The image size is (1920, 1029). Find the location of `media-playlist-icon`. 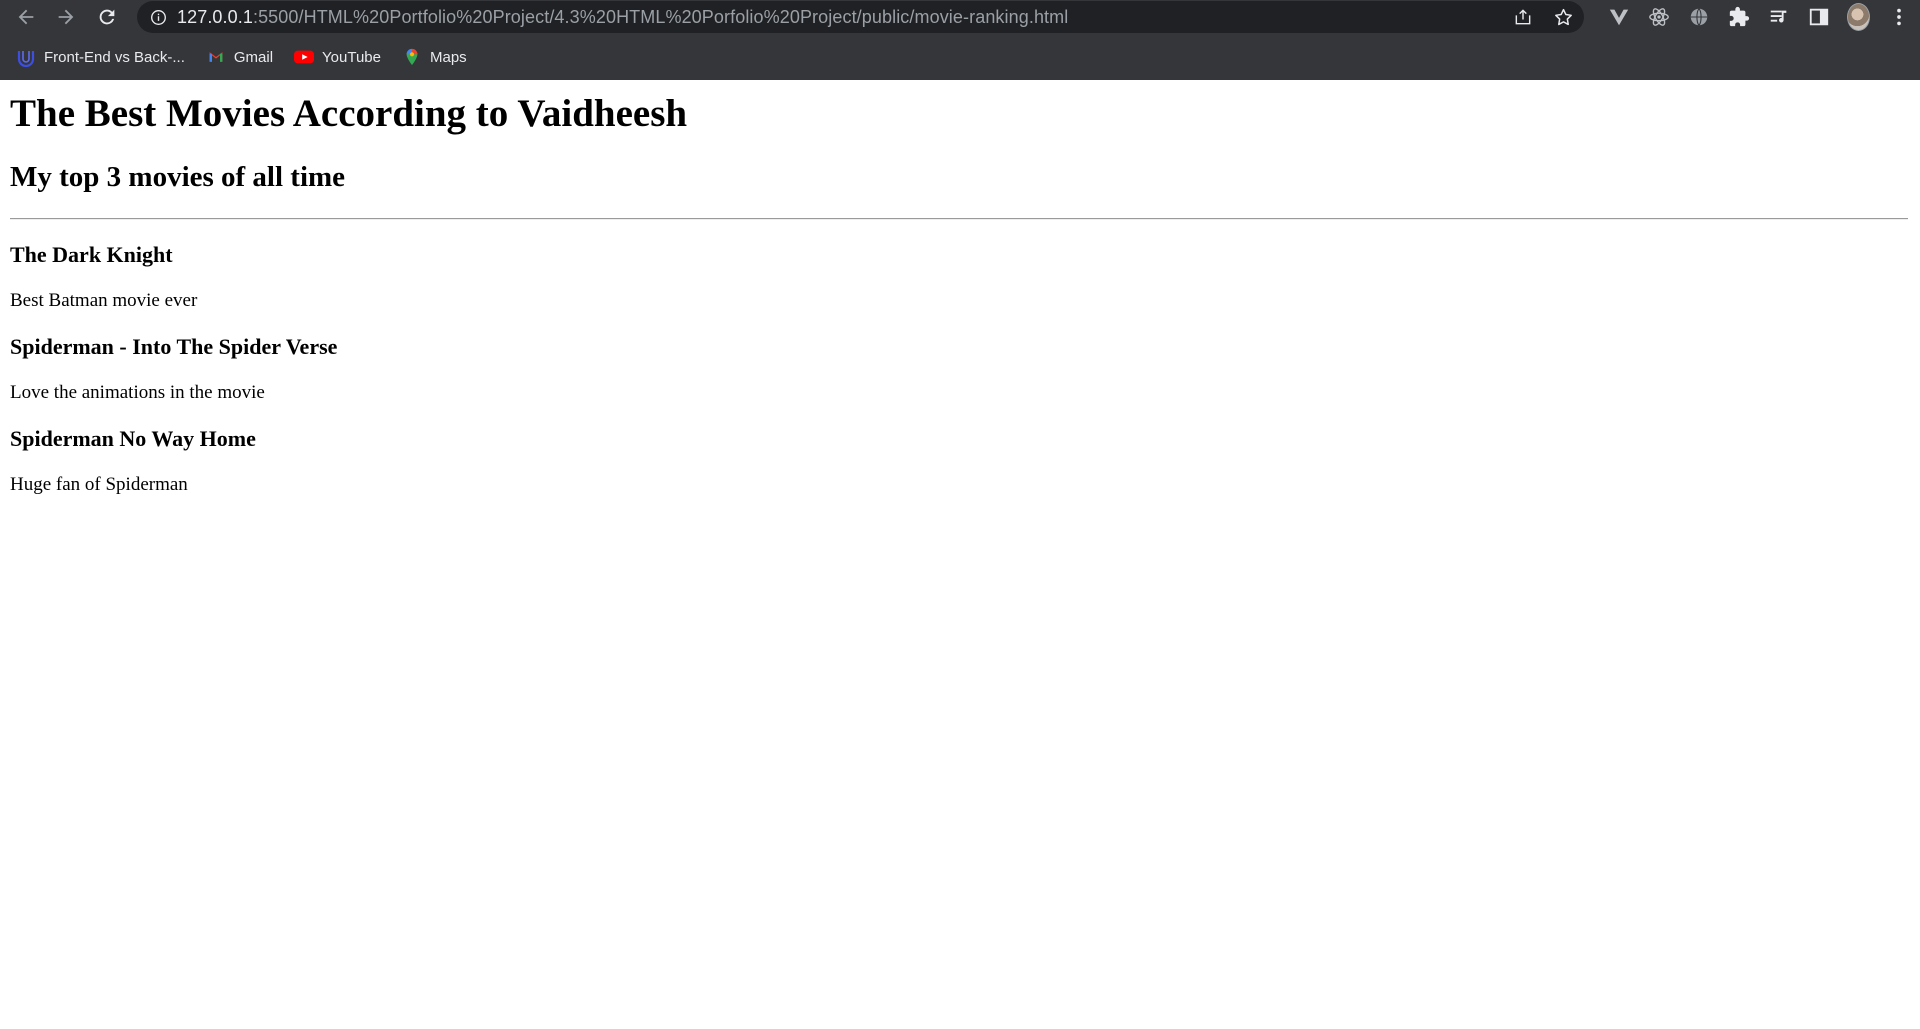

media-playlist-icon is located at coordinates (1778, 17).